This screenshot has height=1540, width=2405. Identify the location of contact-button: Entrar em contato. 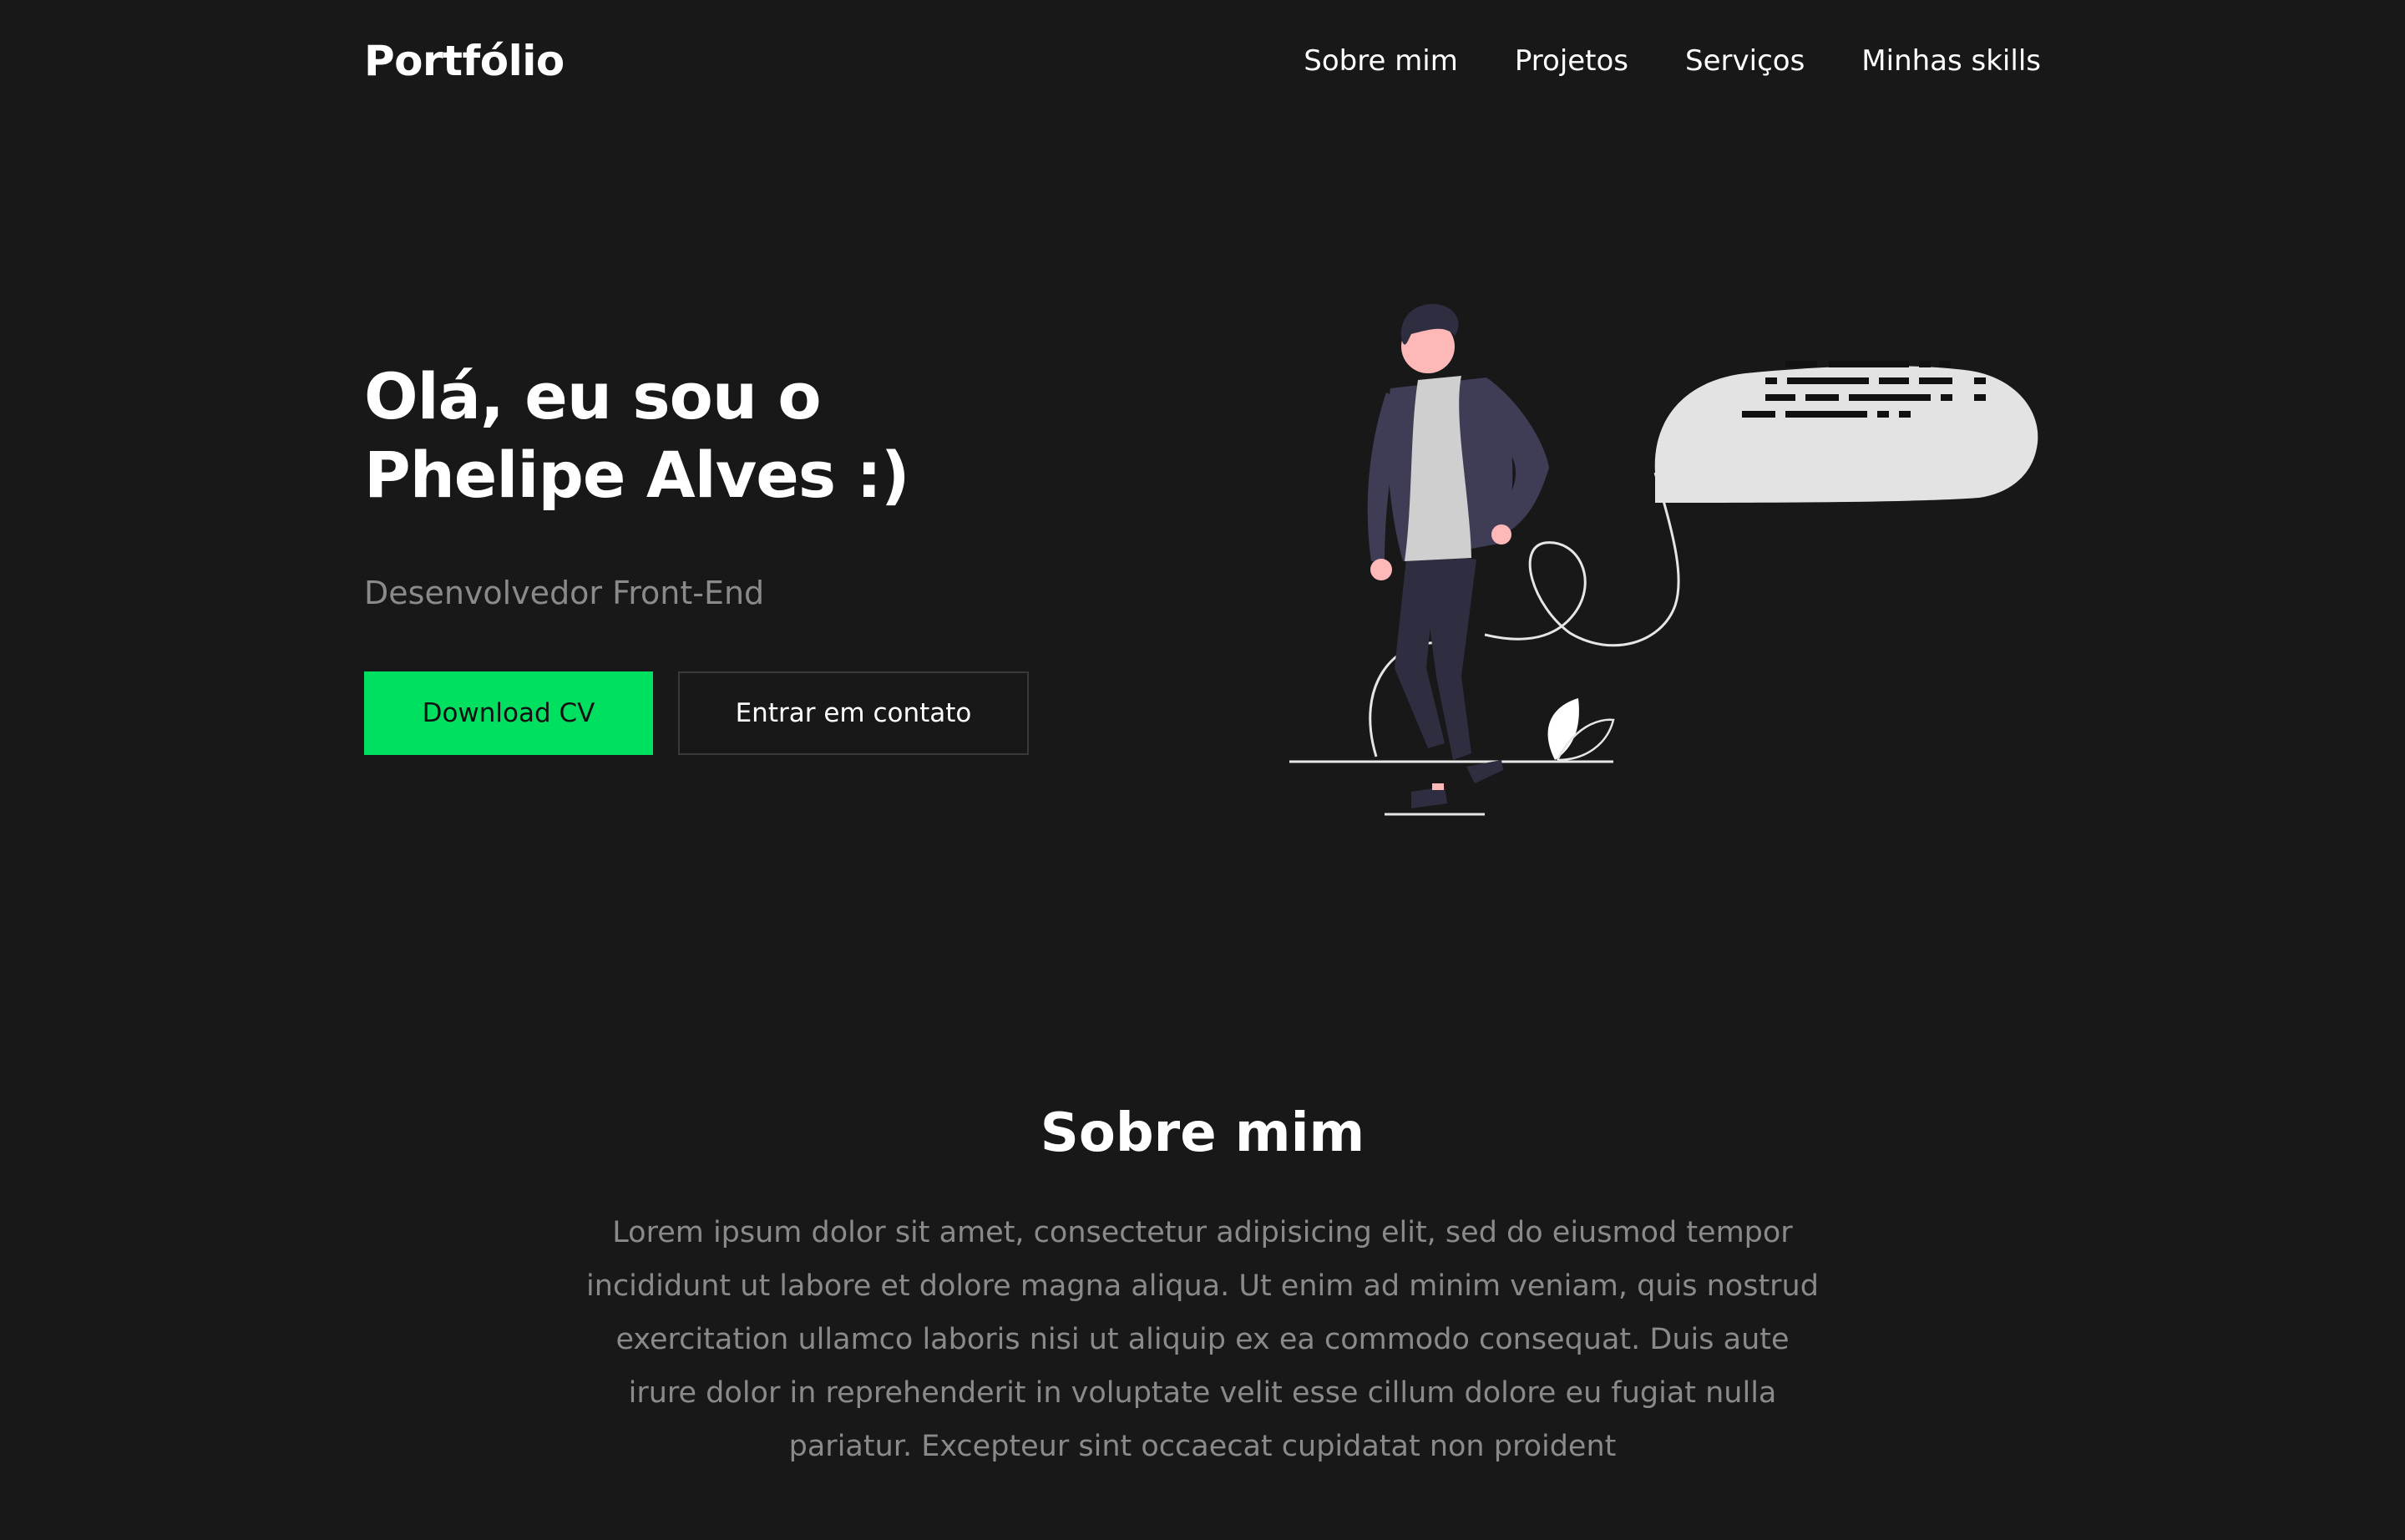
(854, 713).